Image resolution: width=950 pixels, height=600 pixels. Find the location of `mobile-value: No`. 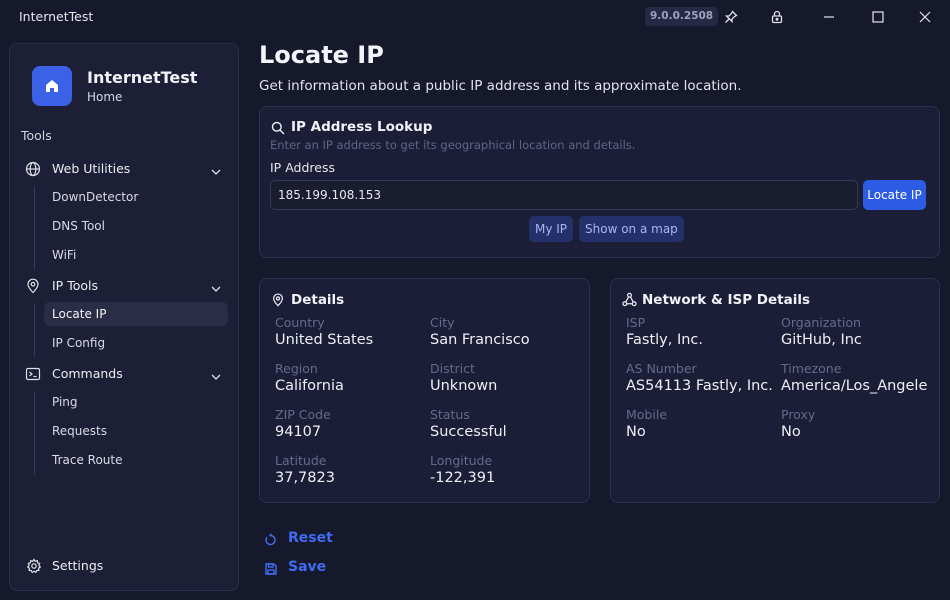

mobile-value: No is located at coordinates (636, 432).